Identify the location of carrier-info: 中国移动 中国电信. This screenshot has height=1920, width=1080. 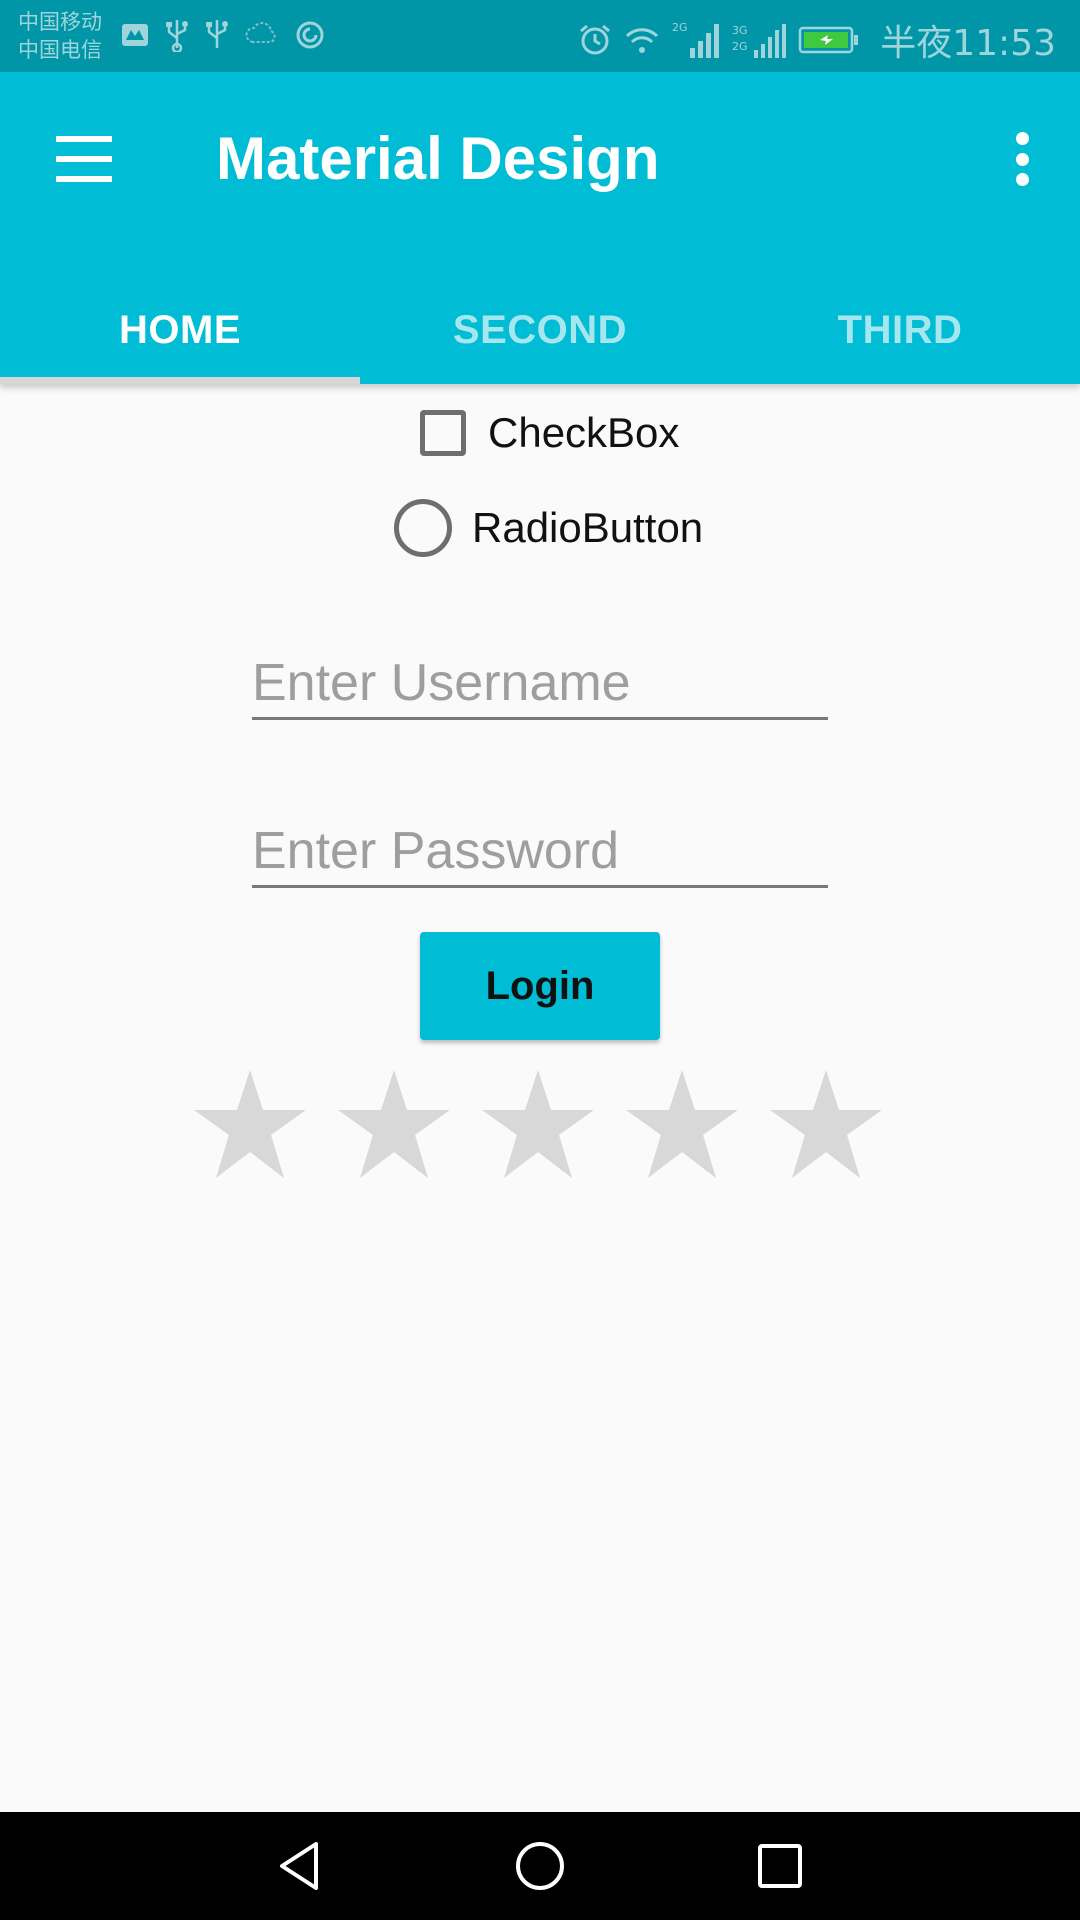
(60, 36).